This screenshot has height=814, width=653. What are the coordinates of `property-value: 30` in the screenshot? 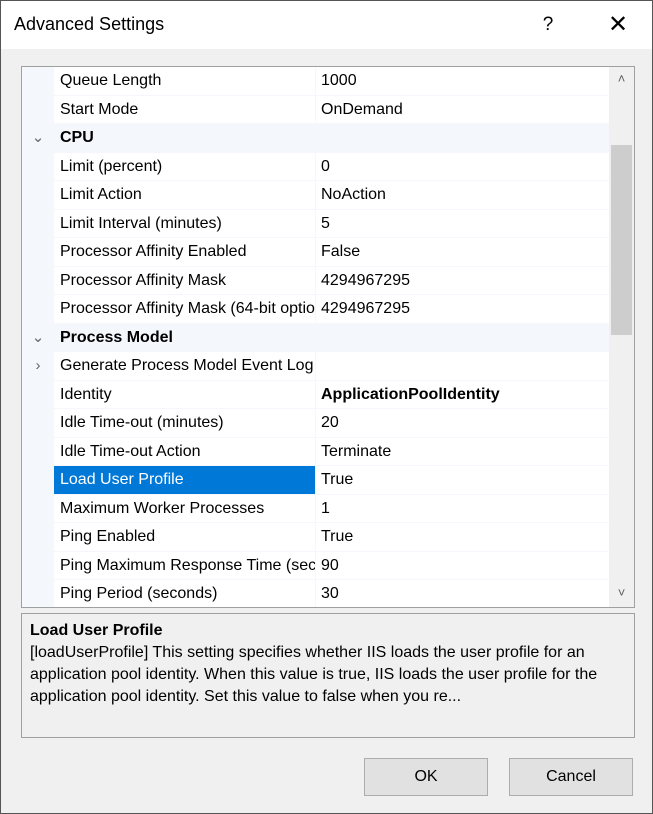 It's located at (462, 593).